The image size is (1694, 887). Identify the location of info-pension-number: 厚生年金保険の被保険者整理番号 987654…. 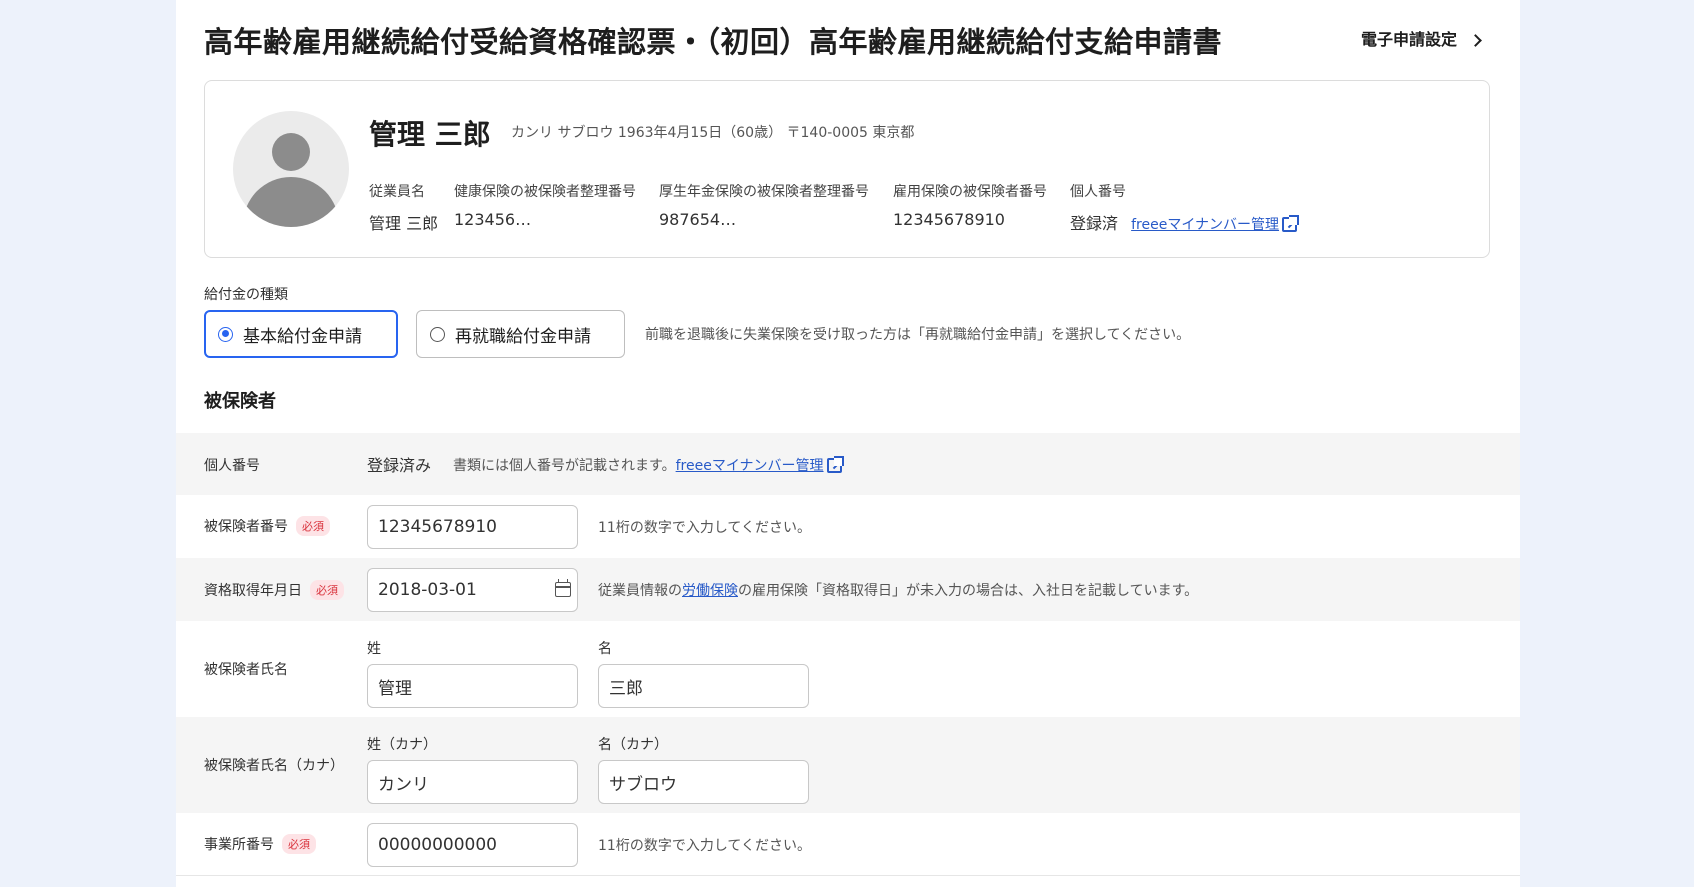
(764, 206).